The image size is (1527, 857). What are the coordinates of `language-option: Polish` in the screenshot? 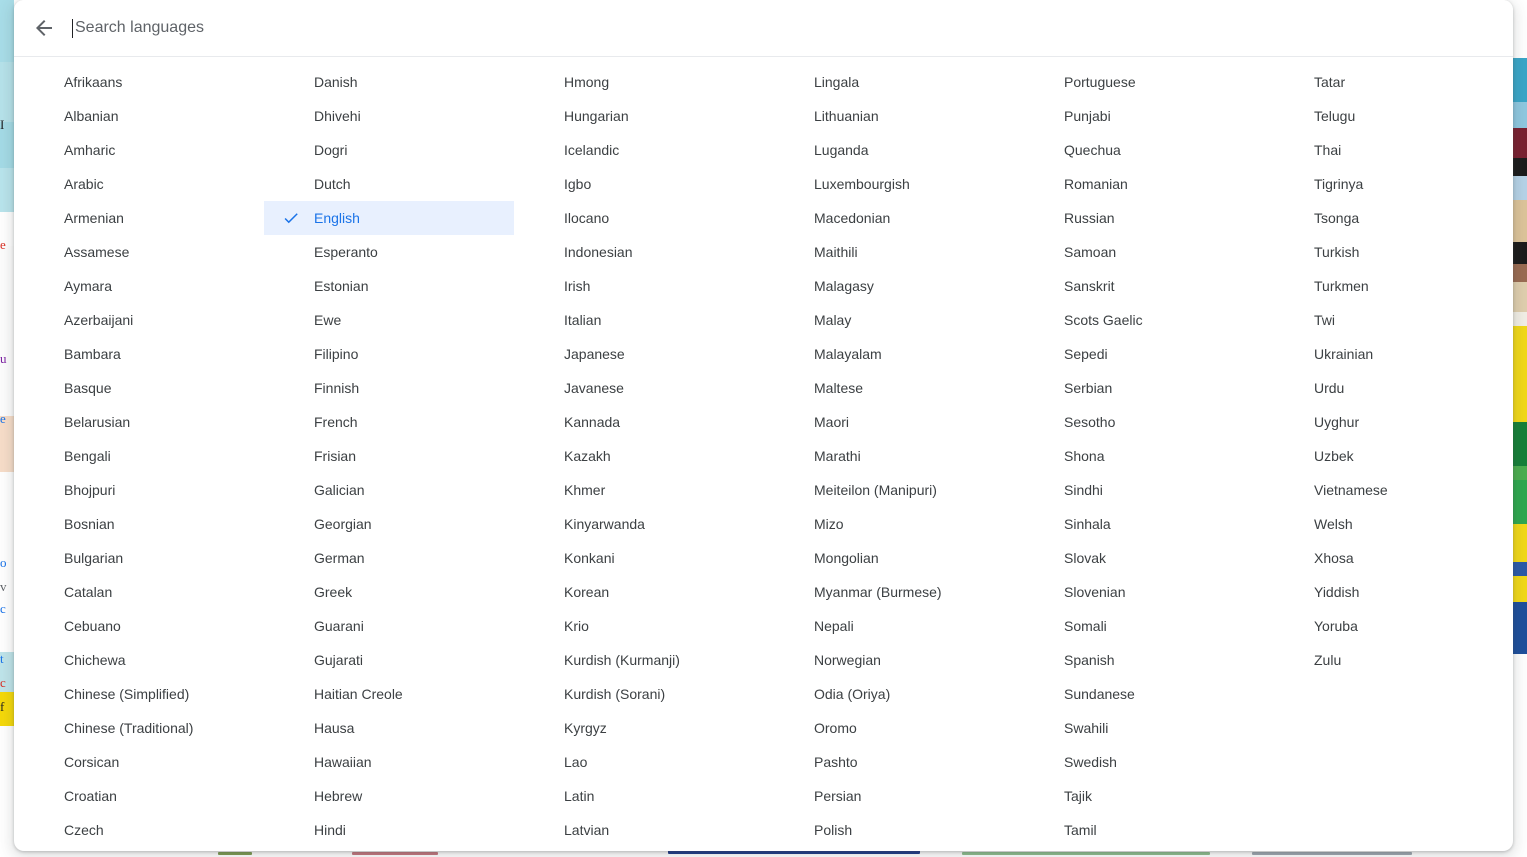 It's located at (889, 830).